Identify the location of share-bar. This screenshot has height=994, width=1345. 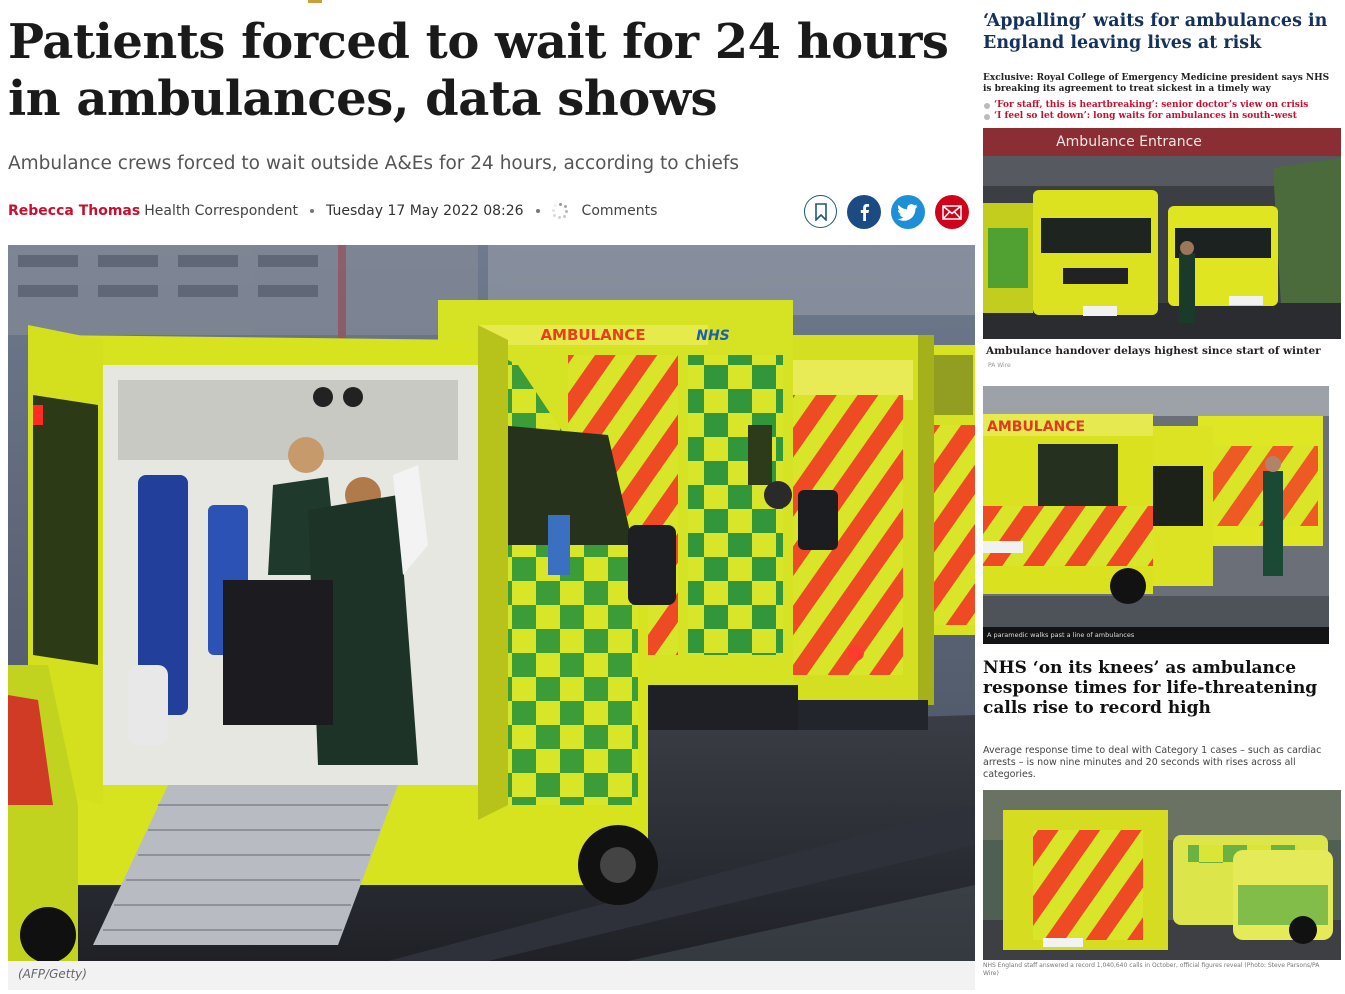
(886, 212).